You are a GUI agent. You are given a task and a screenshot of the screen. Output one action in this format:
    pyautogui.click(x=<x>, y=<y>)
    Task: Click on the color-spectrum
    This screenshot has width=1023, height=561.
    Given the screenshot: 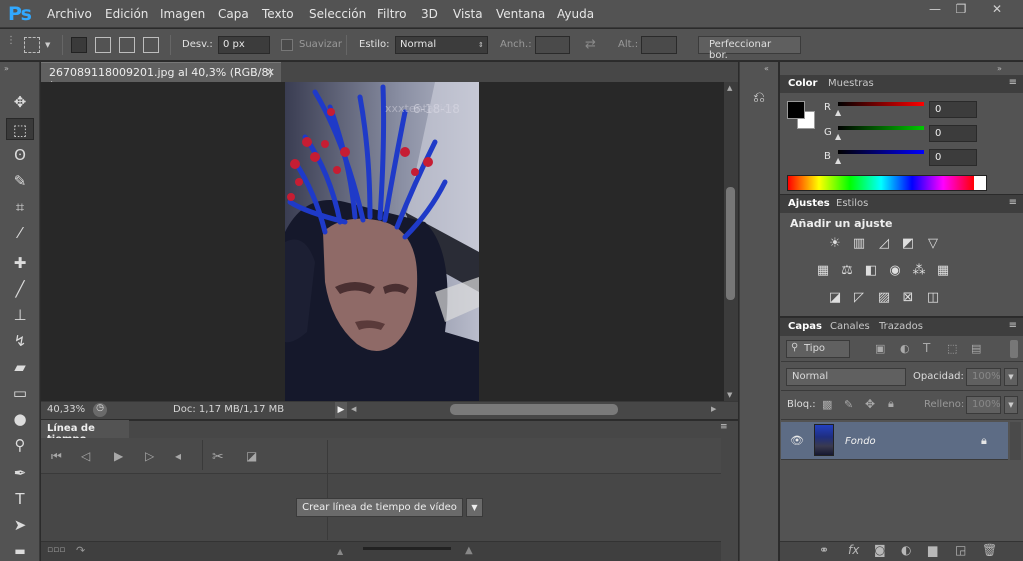 What is the action you would take?
    pyautogui.click(x=887, y=183)
    